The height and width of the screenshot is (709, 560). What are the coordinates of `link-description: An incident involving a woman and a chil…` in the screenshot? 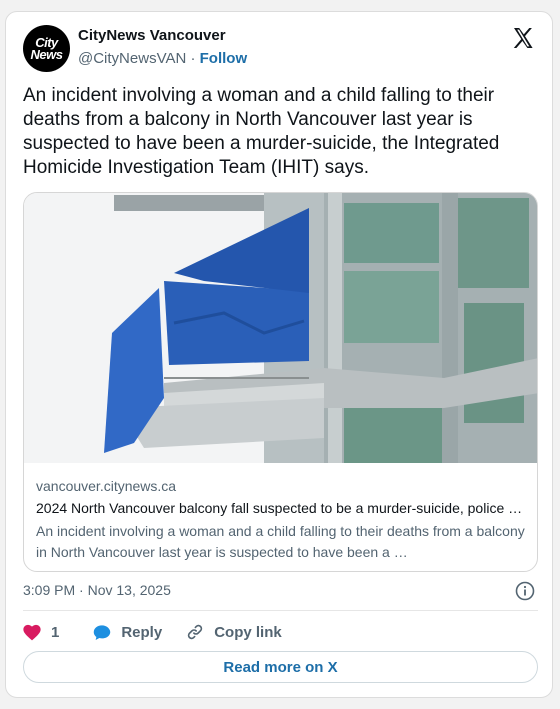 It's located at (280, 541).